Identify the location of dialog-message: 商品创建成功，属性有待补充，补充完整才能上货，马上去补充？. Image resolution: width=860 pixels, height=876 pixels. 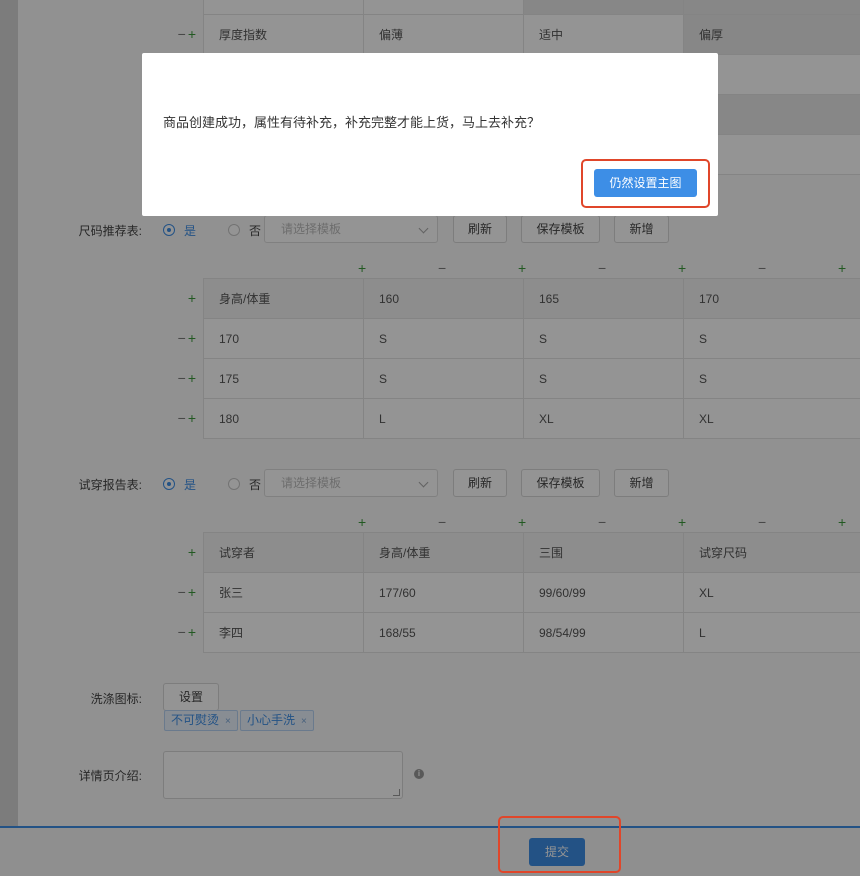
(352, 122).